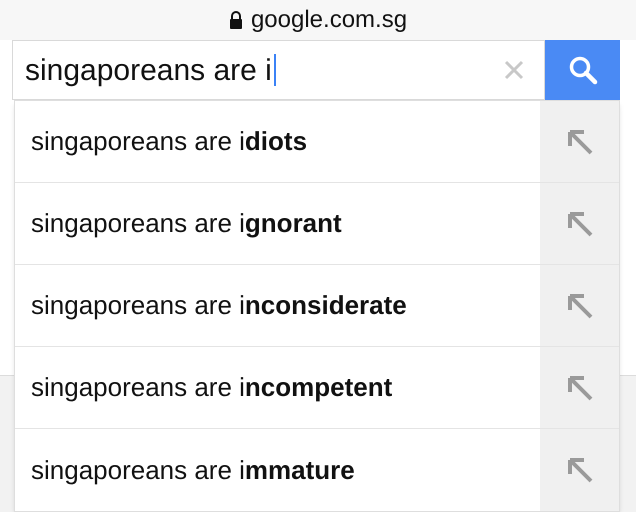  What do you see at coordinates (275, 70) in the screenshot?
I see `text-cursor` at bounding box center [275, 70].